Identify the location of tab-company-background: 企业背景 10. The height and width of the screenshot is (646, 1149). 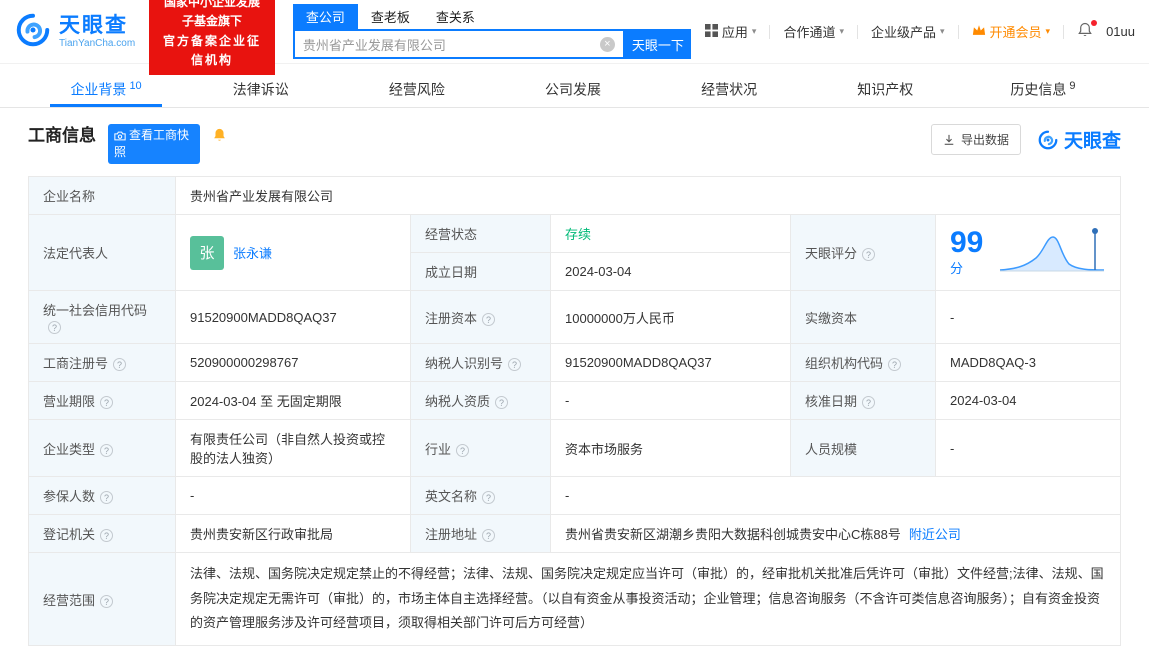
(106, 85).